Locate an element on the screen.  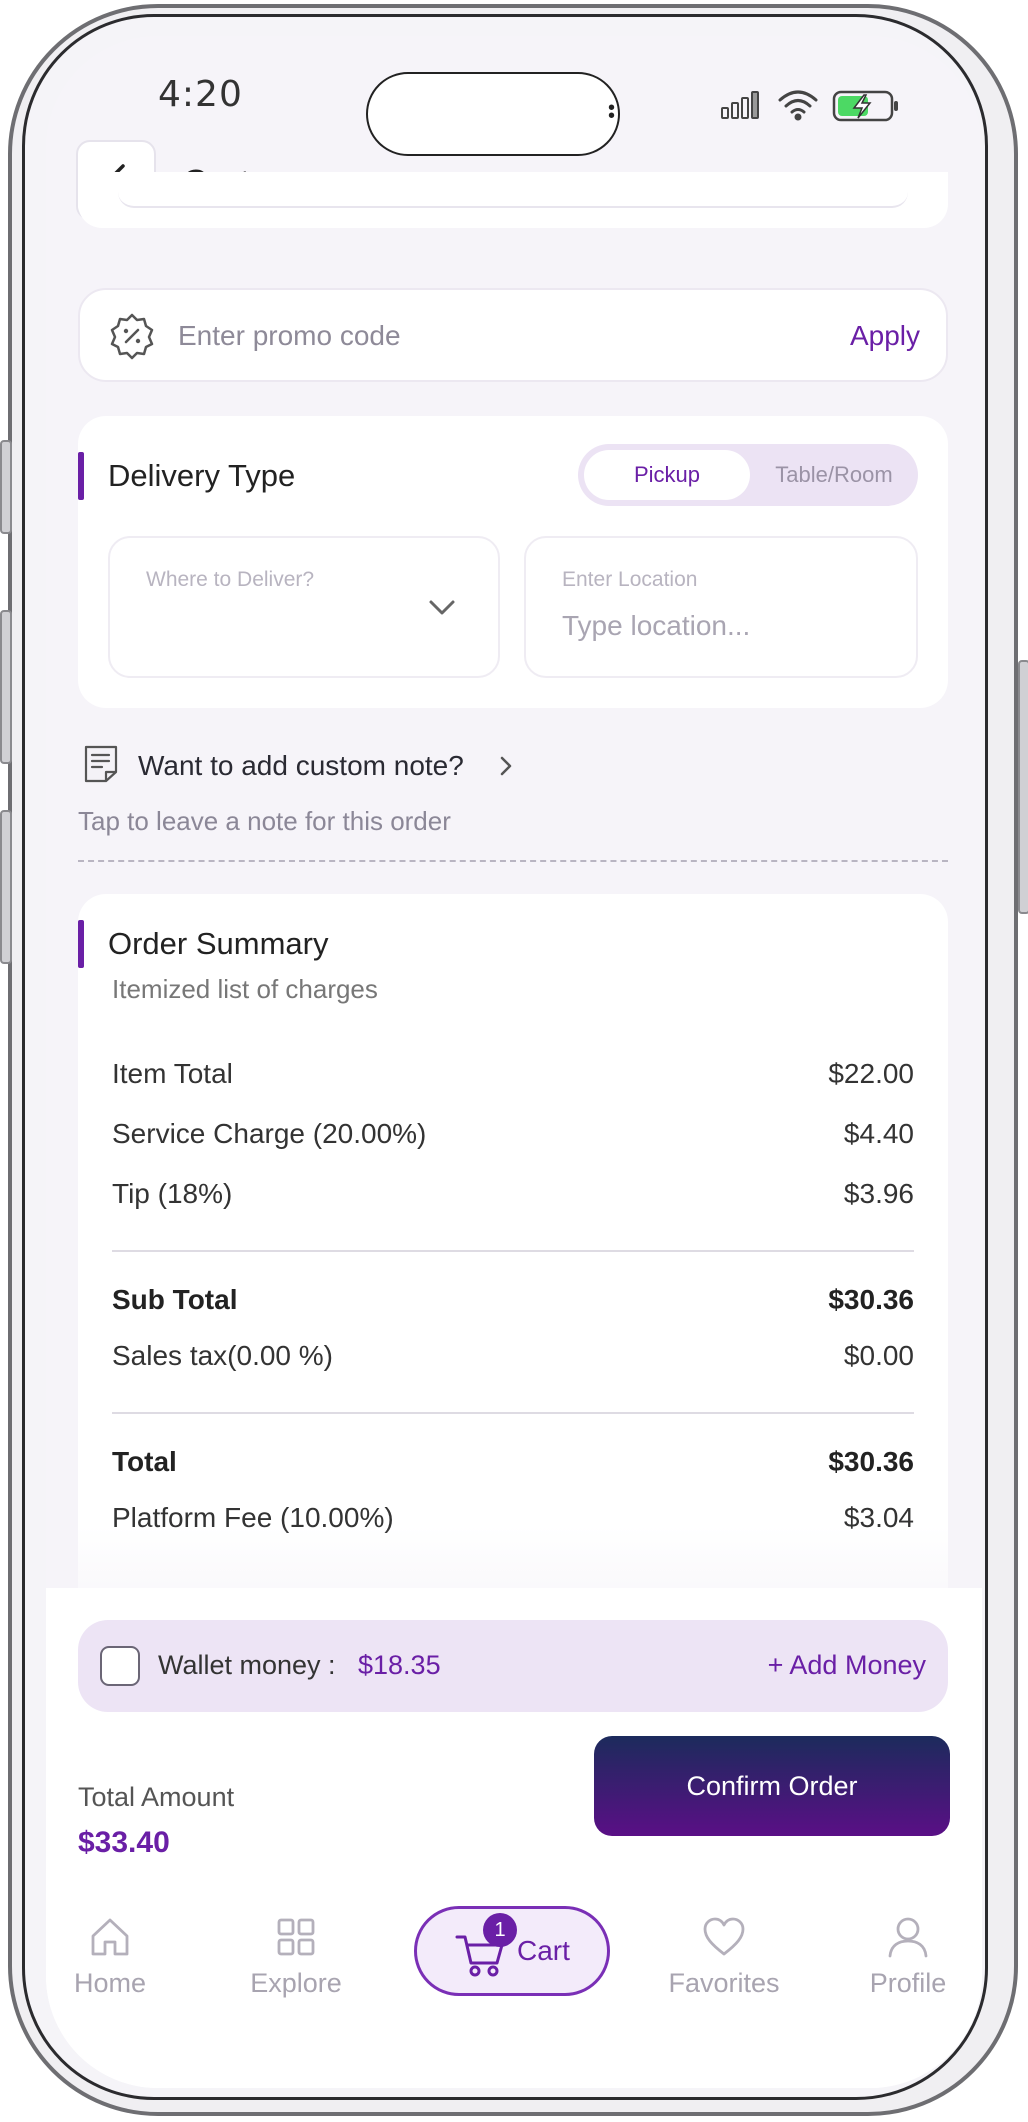
custom-note-subtitle: Tap to leave a note for this order is located at coordinates (264, 821).